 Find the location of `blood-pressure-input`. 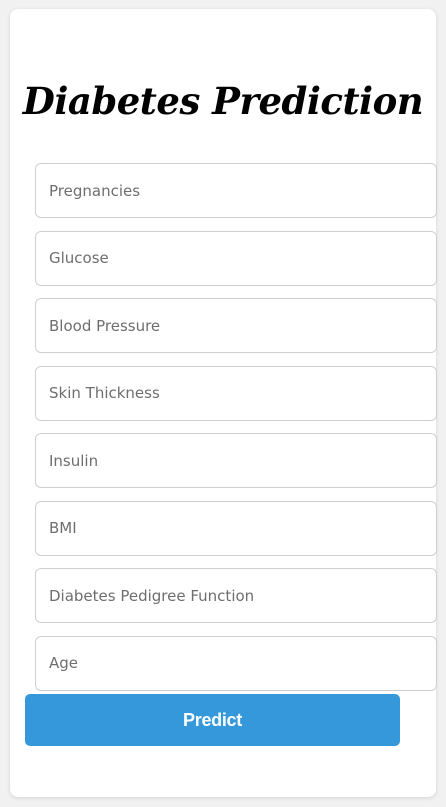

blood-pressure-input is located at coordinates (236, 325).